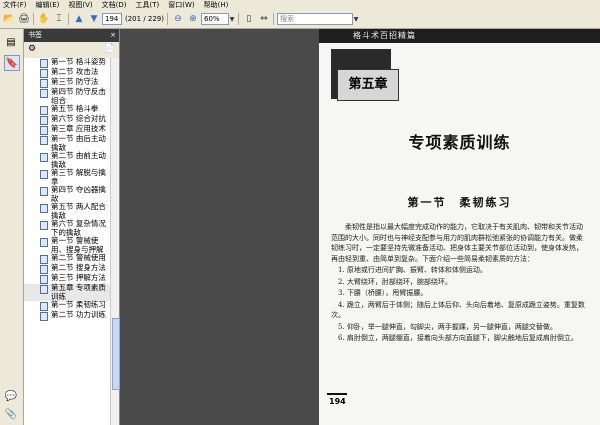 The width and height of the screenshot is (600, 425). Describe the element at coordinates (78, 314) in the screenshot. I see `bookmark-label: 第二节 功力训练` at that location.